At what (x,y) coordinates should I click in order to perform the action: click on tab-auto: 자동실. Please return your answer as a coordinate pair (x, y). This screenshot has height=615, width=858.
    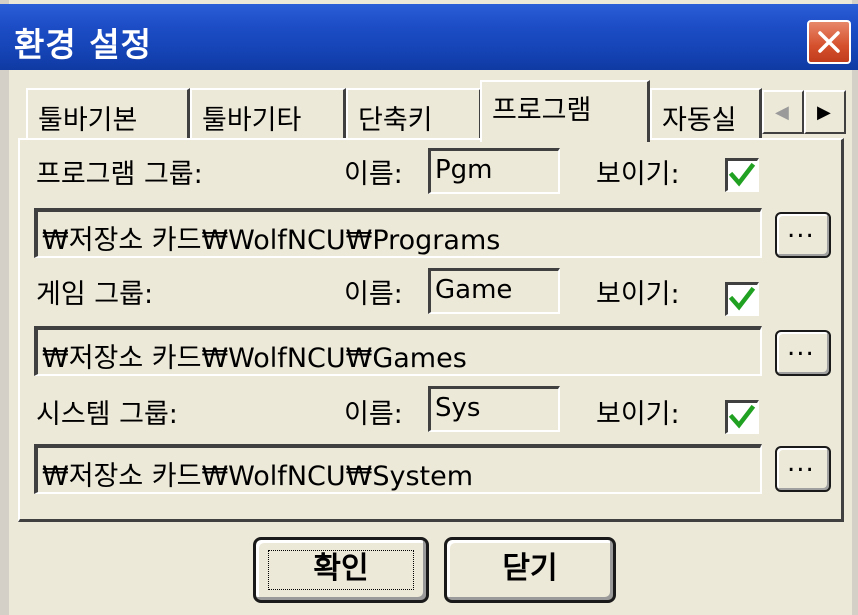
    Looking at the image, I should click on (706, 113).